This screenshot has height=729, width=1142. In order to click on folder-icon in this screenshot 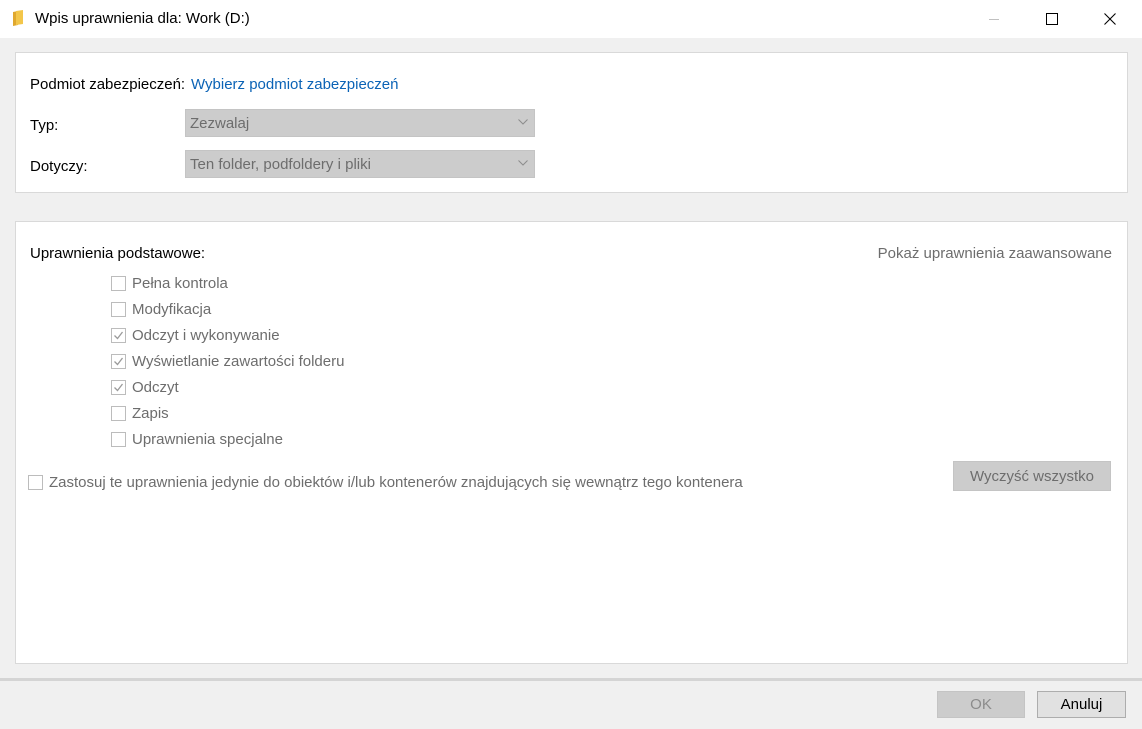, I will do `click(18, 18)`.